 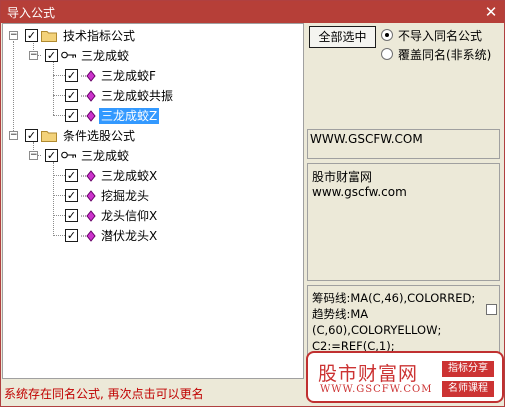 What do you see at coordinates (403, 222) in the screenshot?
I see `formula-description: 股市财富网 www.gscfw.com` at bounding box center [403, 222].